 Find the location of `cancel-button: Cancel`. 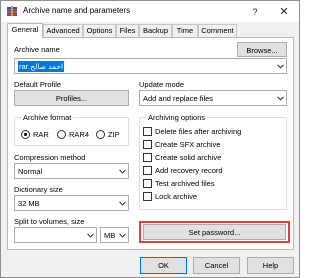

cancel-button: Cancel is located at coordinates (216, 265).